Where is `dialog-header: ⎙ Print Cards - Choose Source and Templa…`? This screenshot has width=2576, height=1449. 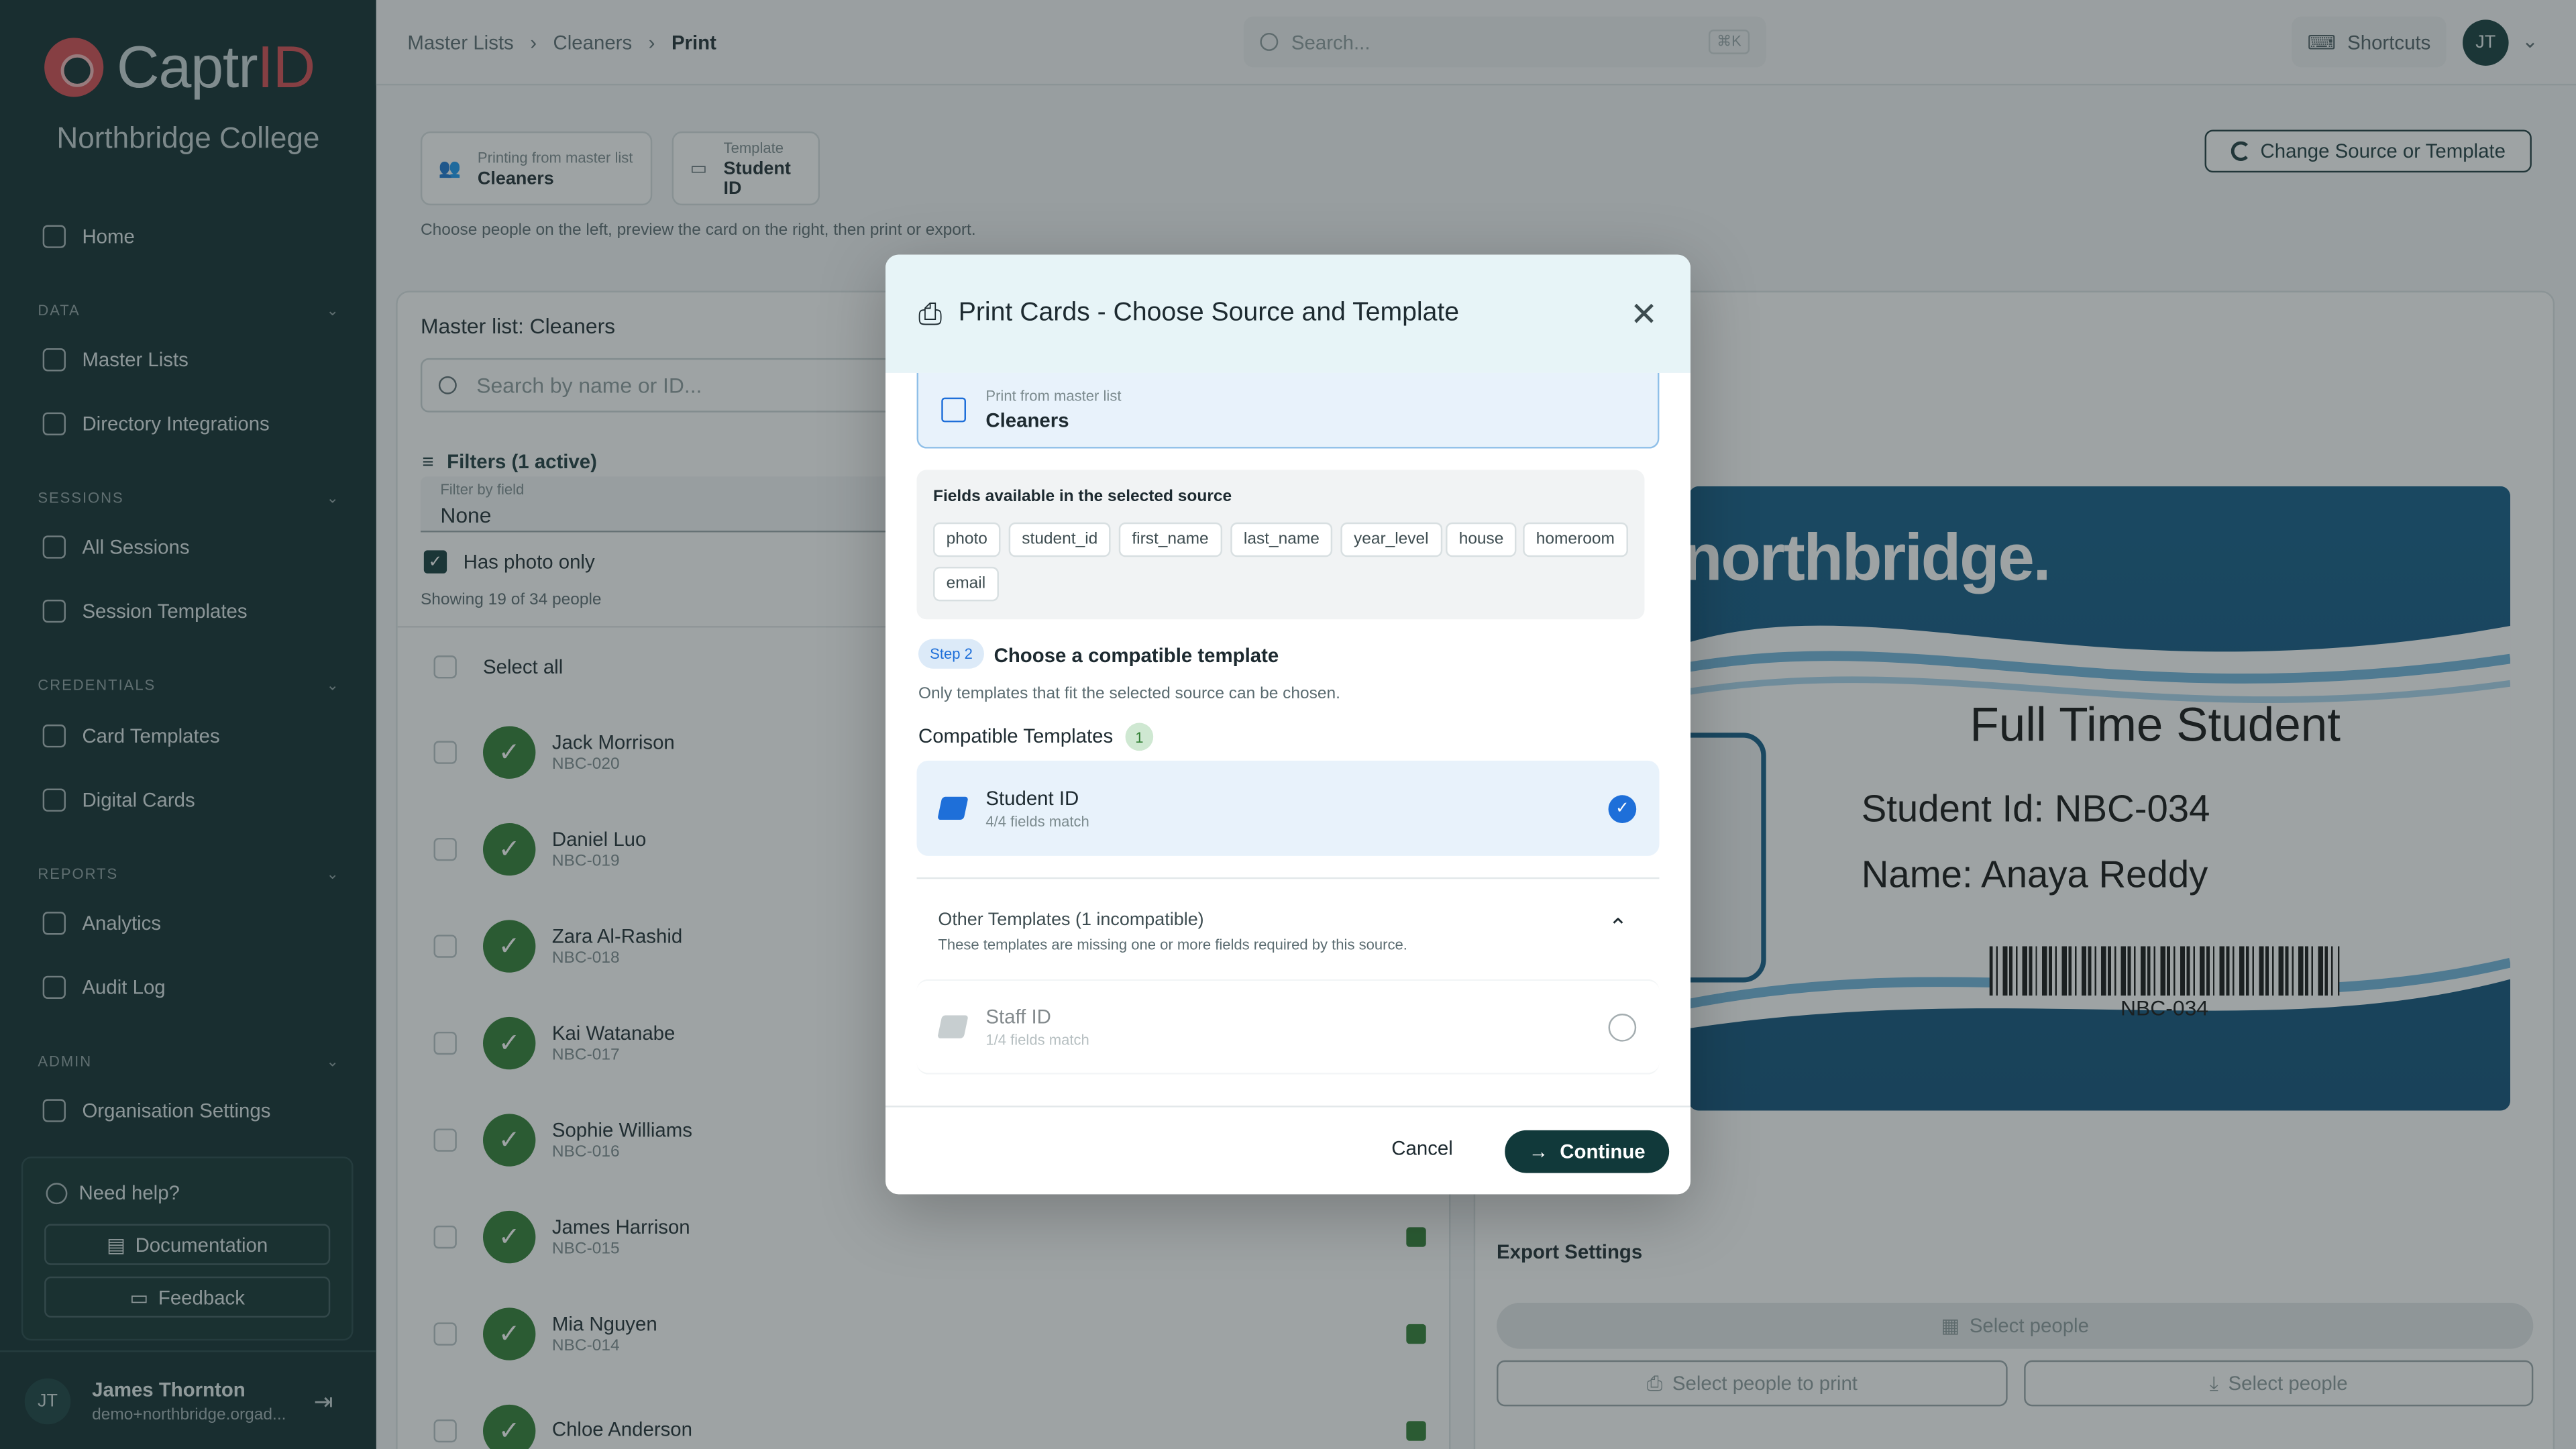
dialog-header: ⎙ Print Cards - Choose Source and Templa… is located at coordinates (1288, 313).